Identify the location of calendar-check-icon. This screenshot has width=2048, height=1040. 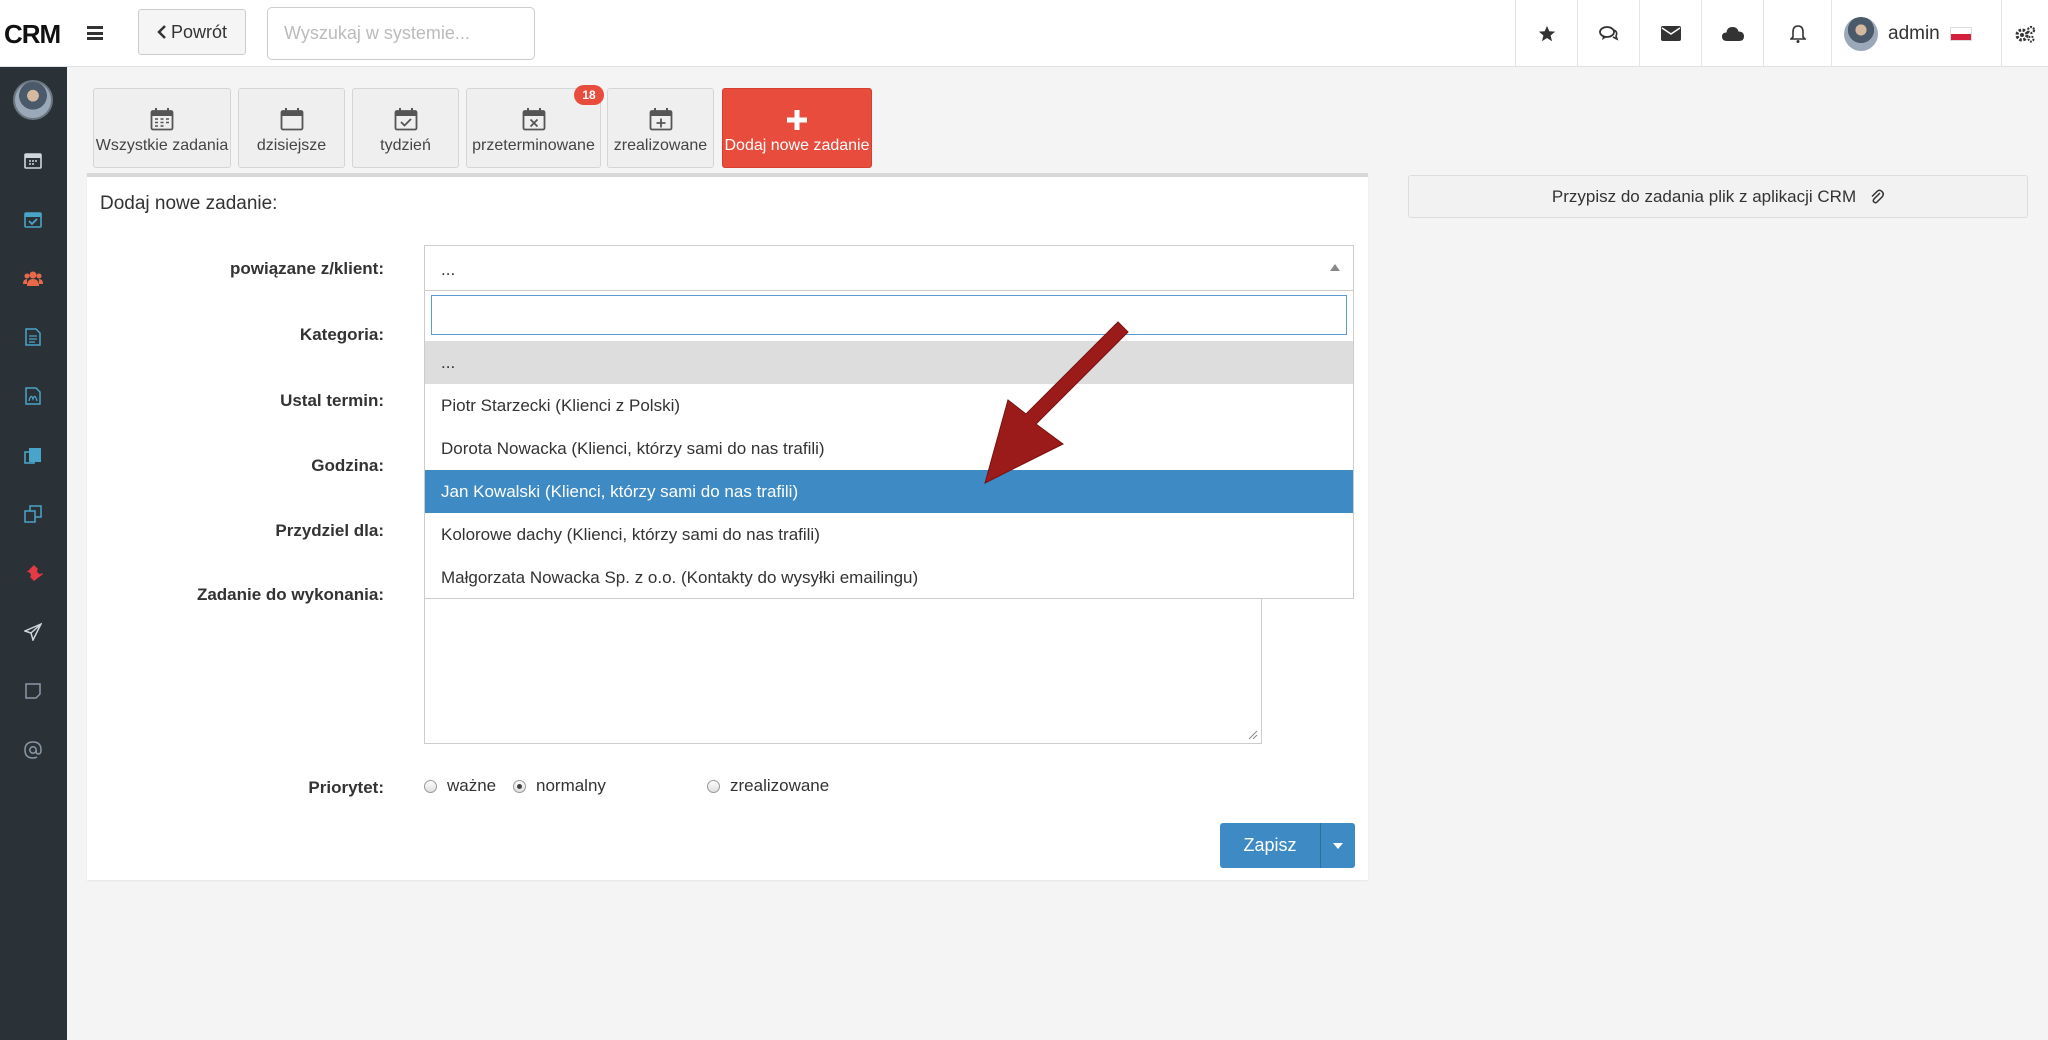
(405, 119).